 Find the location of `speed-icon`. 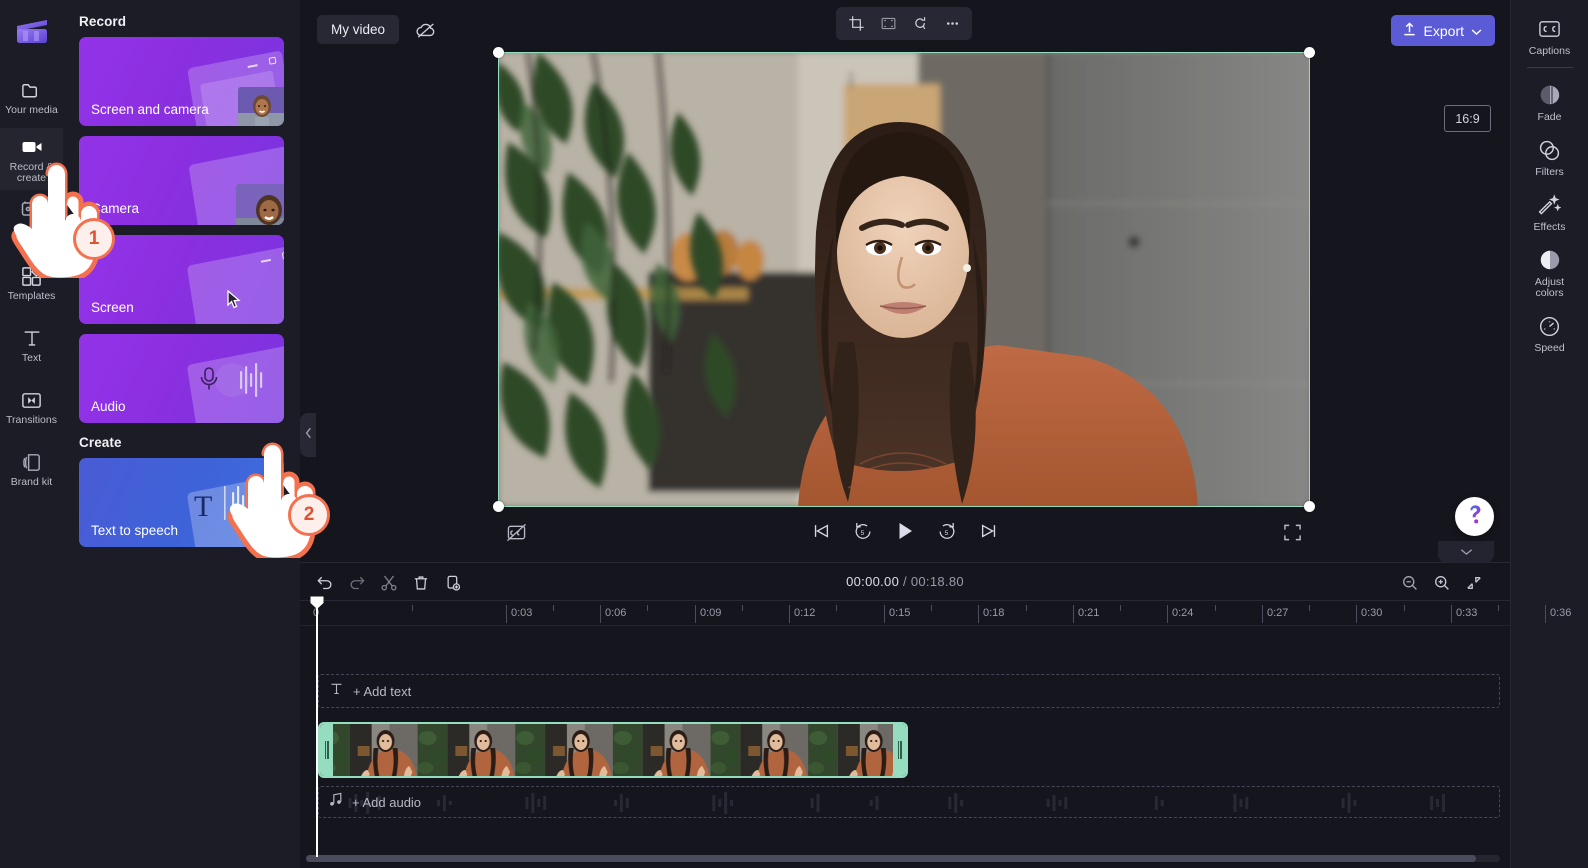

speed-icon is located at coordinates (1550, 326).